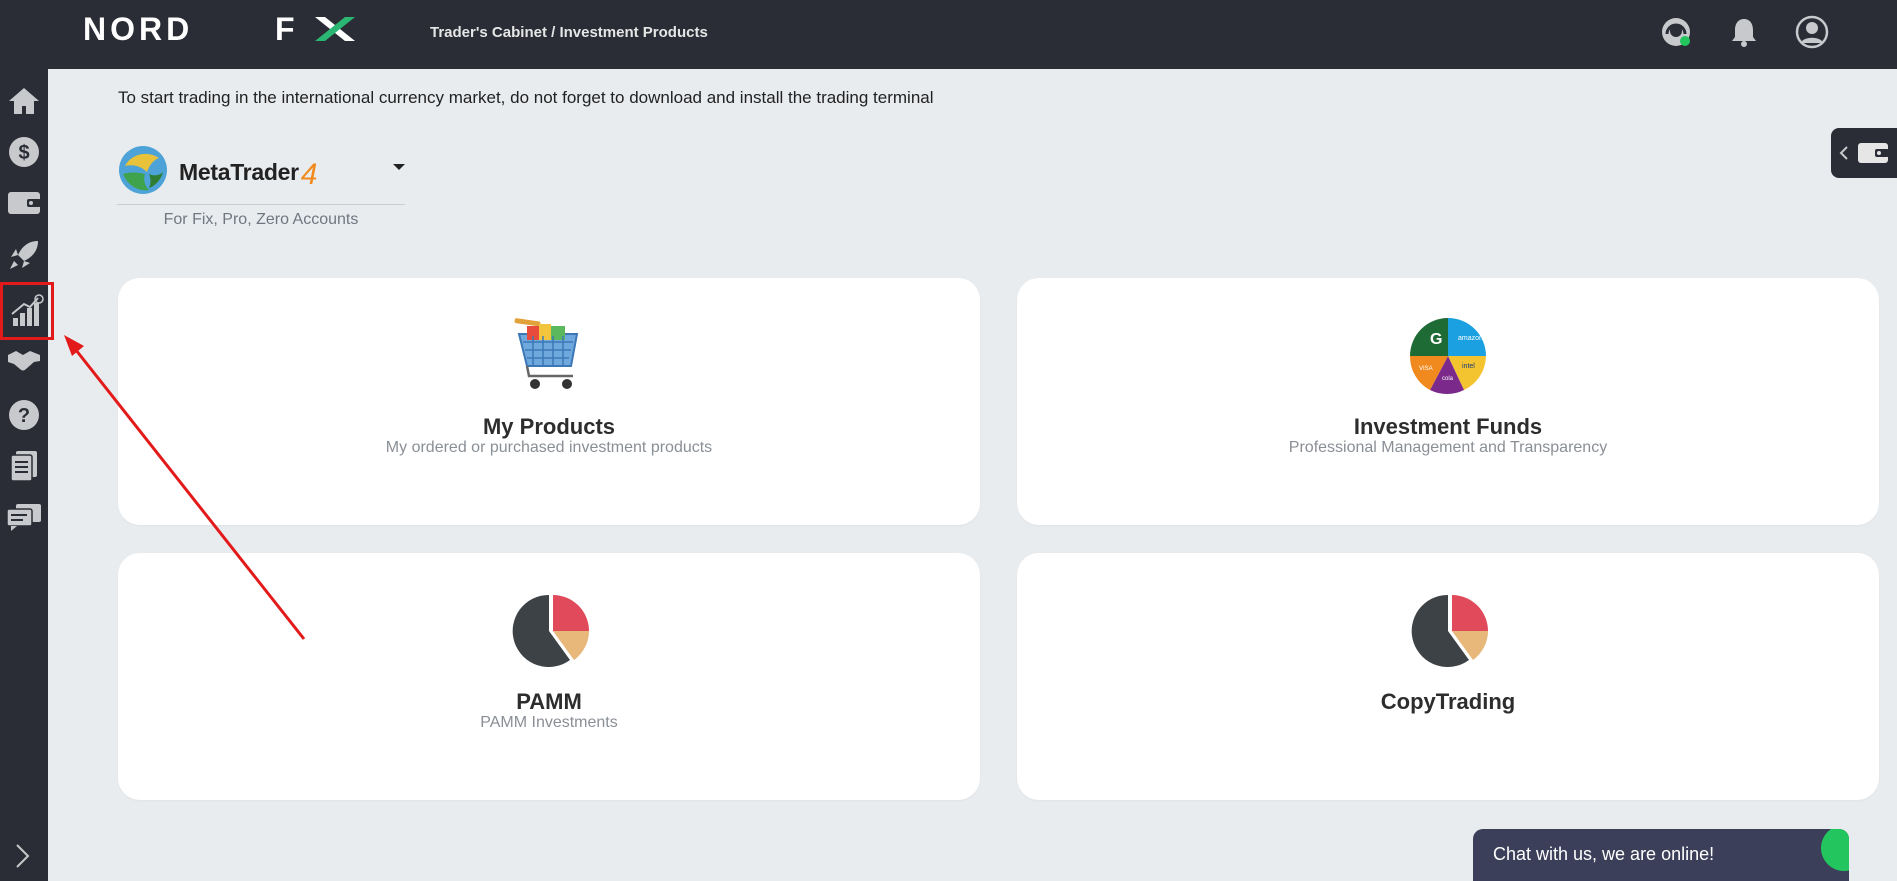 The height and width of the screenshot is (881, 1897). I want to click on sidebar-item-promotions, so click(24, 255).